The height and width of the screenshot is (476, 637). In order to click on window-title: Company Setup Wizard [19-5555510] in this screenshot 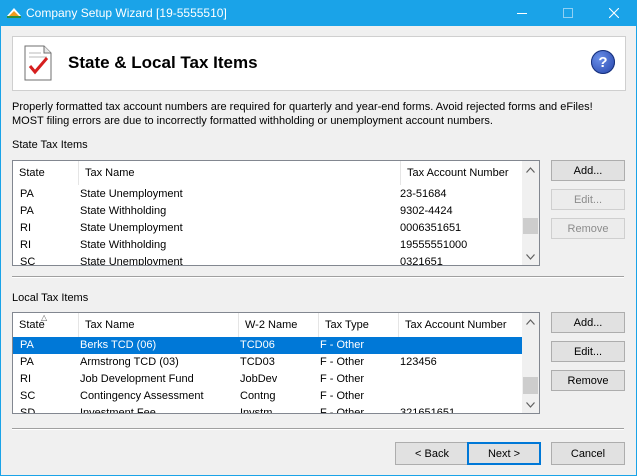, I will do `click(126, 13)`.